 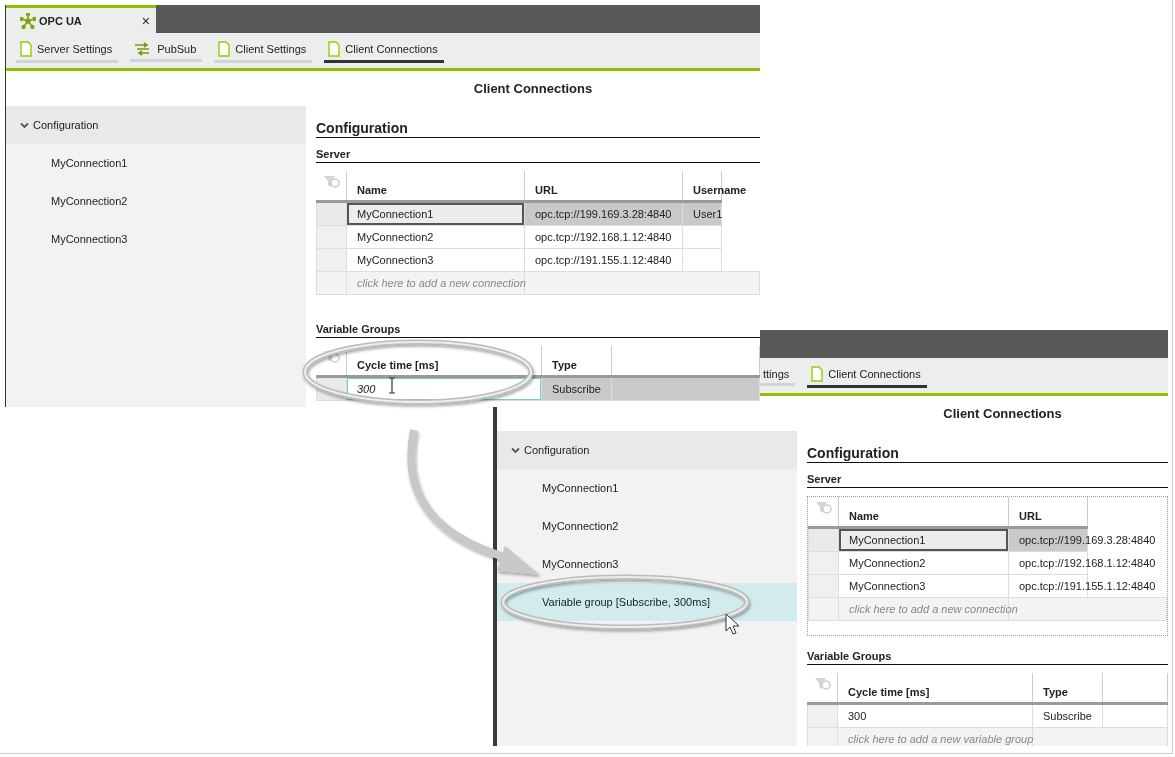 I want to click on tree-item: Variable group [Subscribe, 300ms], so click(x=647, y=602).